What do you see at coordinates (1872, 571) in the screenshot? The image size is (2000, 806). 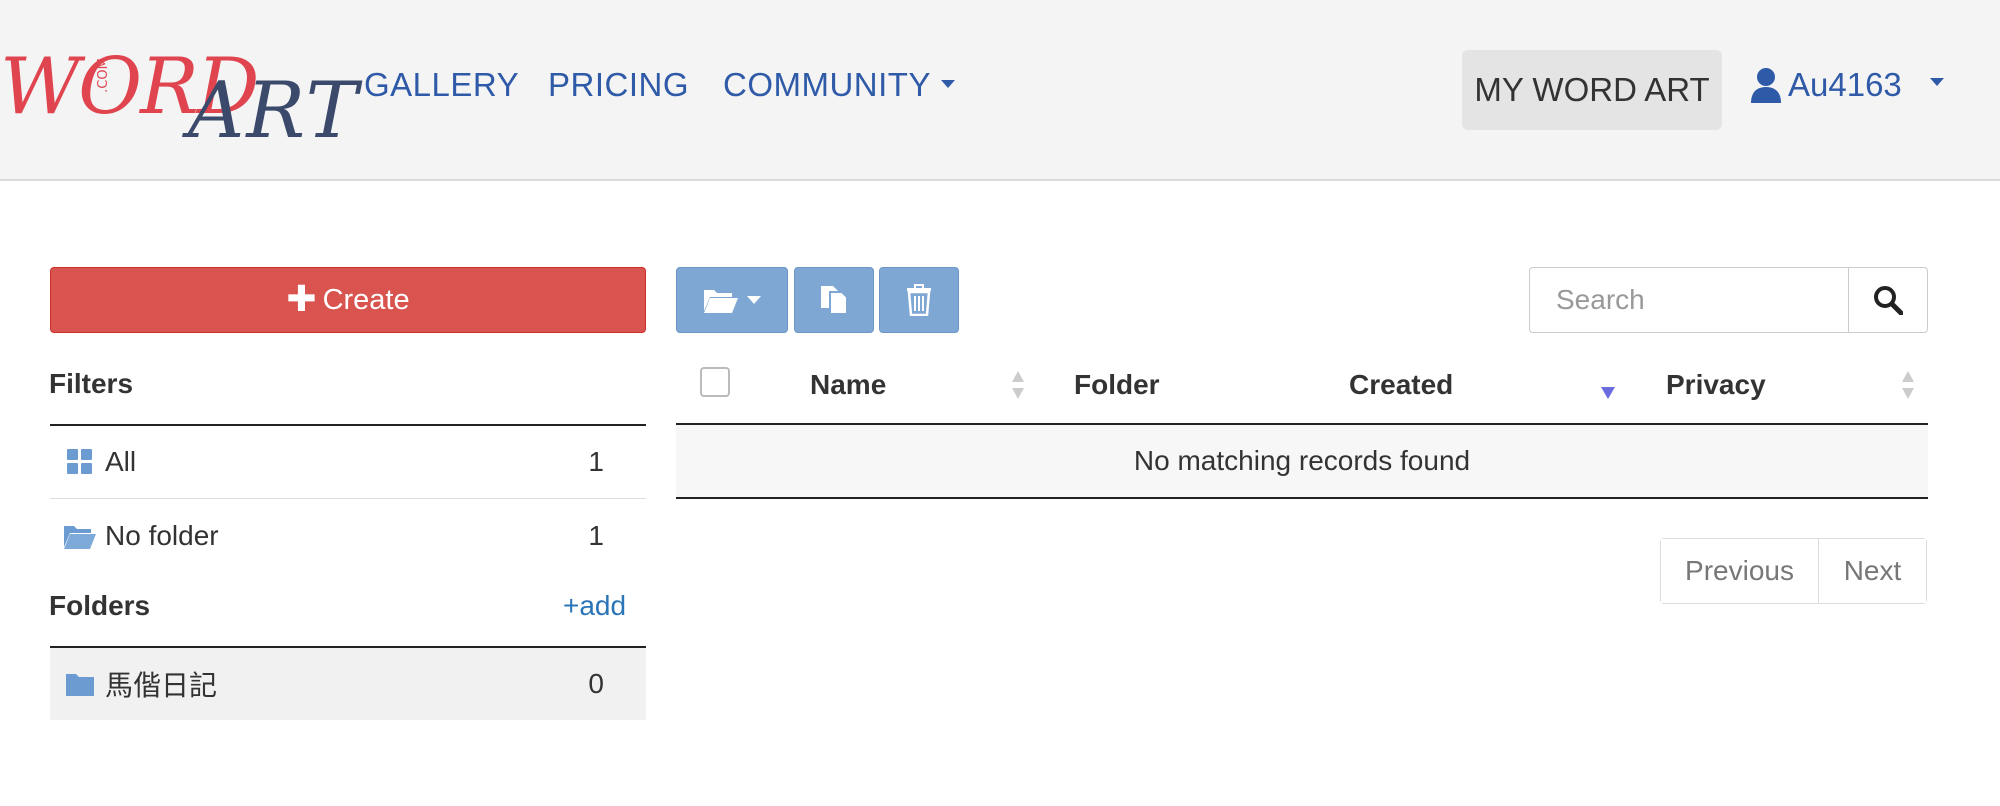 I see `next-page-button: Next` at bounding box center [1872, 571].